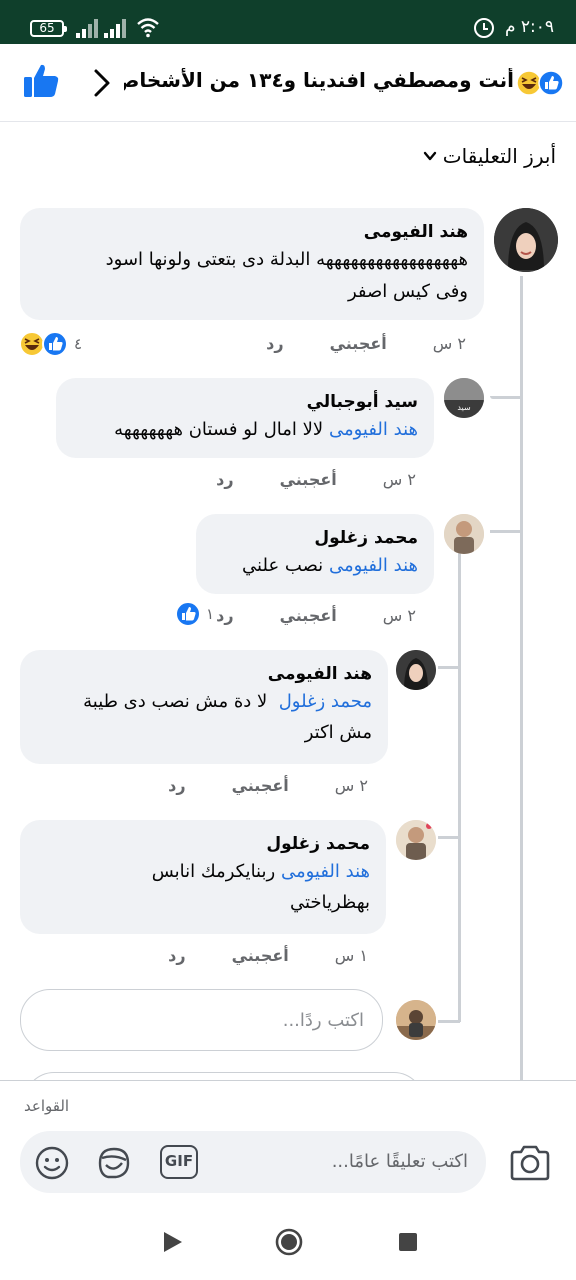  Describe the element at coordinates (78, 344) in the screenshot. I see `reaction-count: ٤` at that location.